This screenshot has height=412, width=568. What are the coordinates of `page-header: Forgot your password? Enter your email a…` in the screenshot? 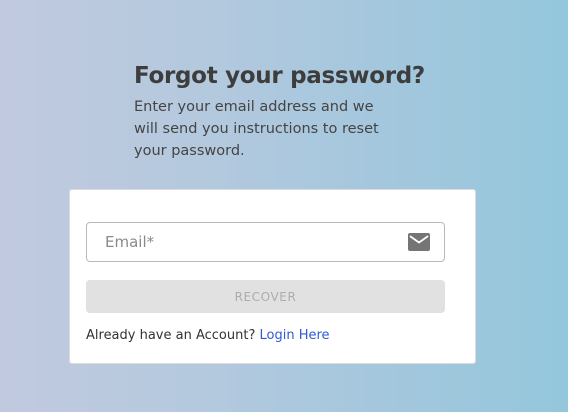 It's located at (284, 111).